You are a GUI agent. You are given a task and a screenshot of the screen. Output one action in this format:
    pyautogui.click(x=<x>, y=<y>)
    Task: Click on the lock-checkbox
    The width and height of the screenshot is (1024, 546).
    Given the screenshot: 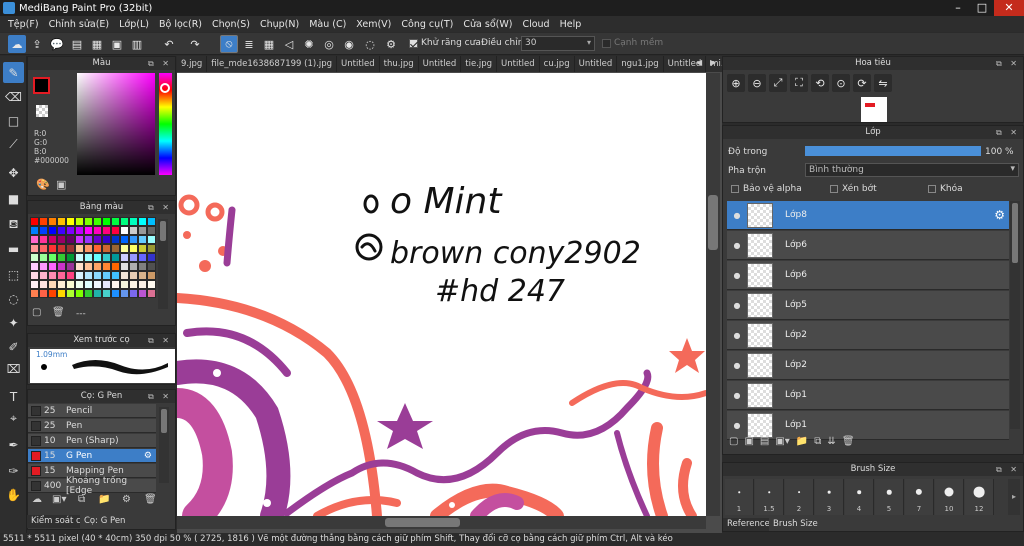 What is the action you would take?
    pyautogui.click(x=932, y=189)
    